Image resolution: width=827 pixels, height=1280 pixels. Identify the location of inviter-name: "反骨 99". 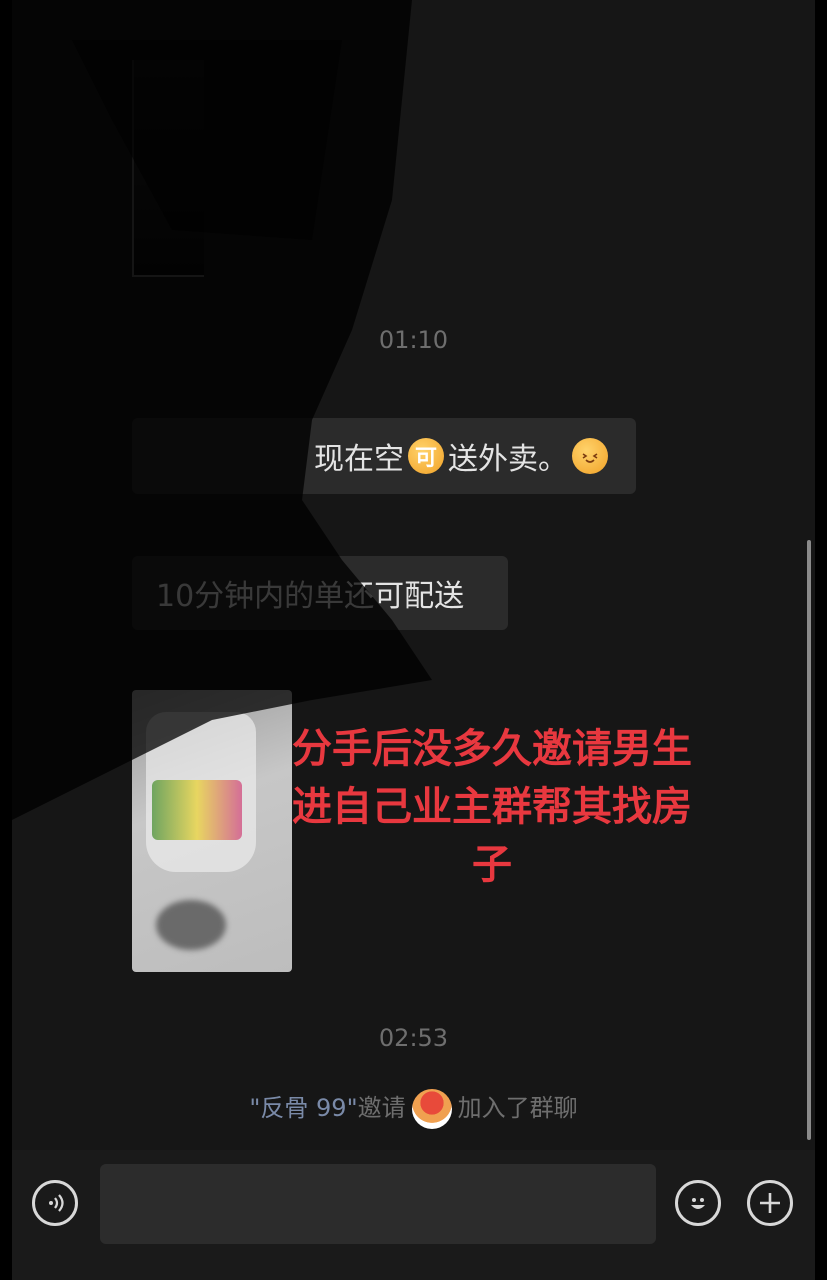
(303, 1108).